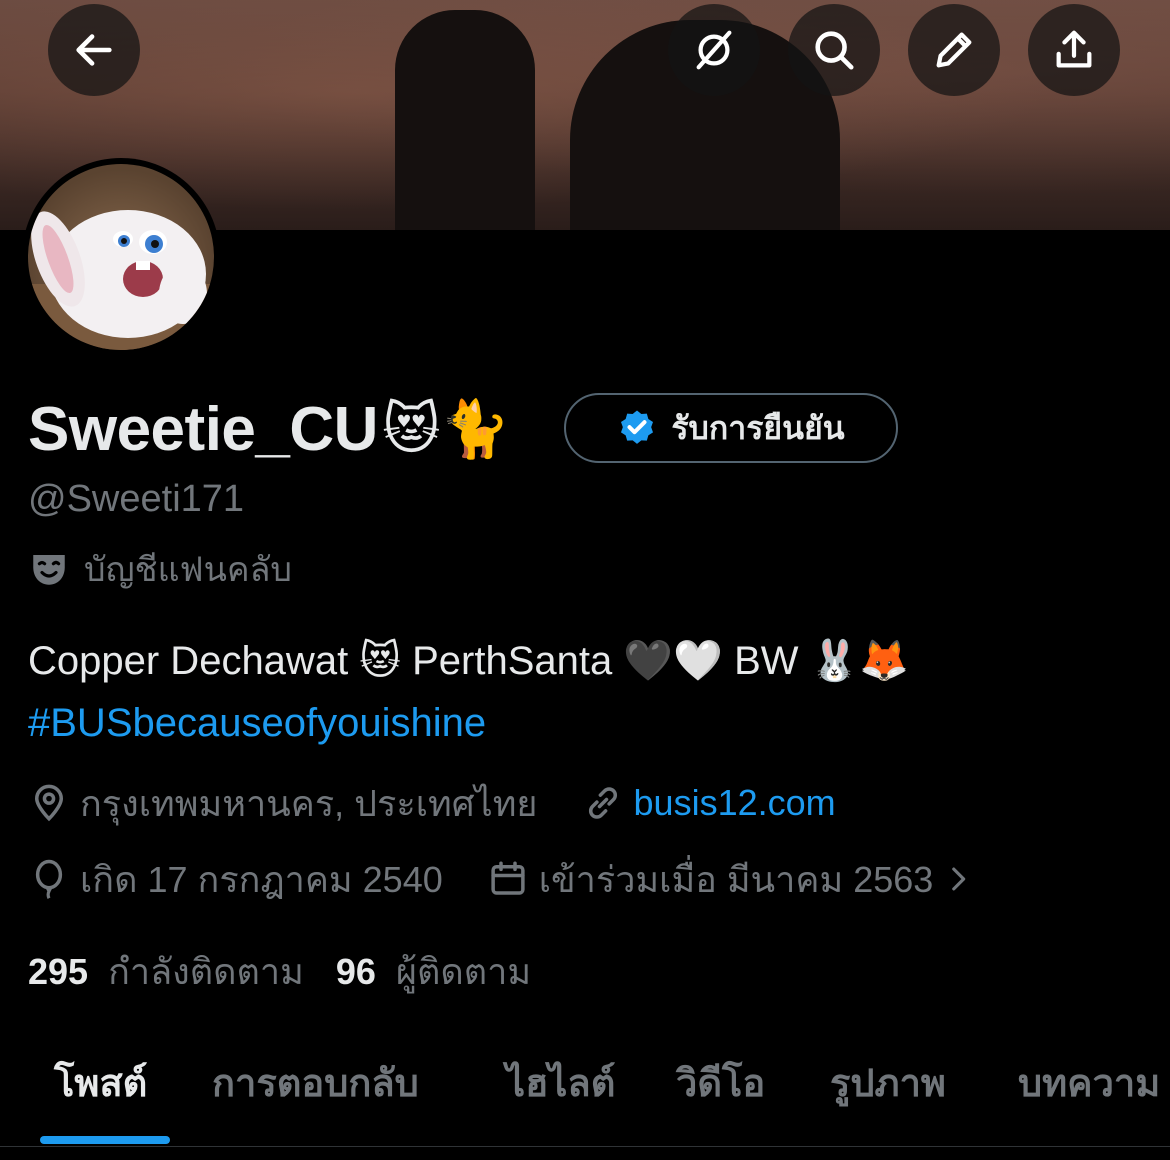  I want to click on bio-hashtag: #BUSbecauseofyouishine, so click(588, 723).